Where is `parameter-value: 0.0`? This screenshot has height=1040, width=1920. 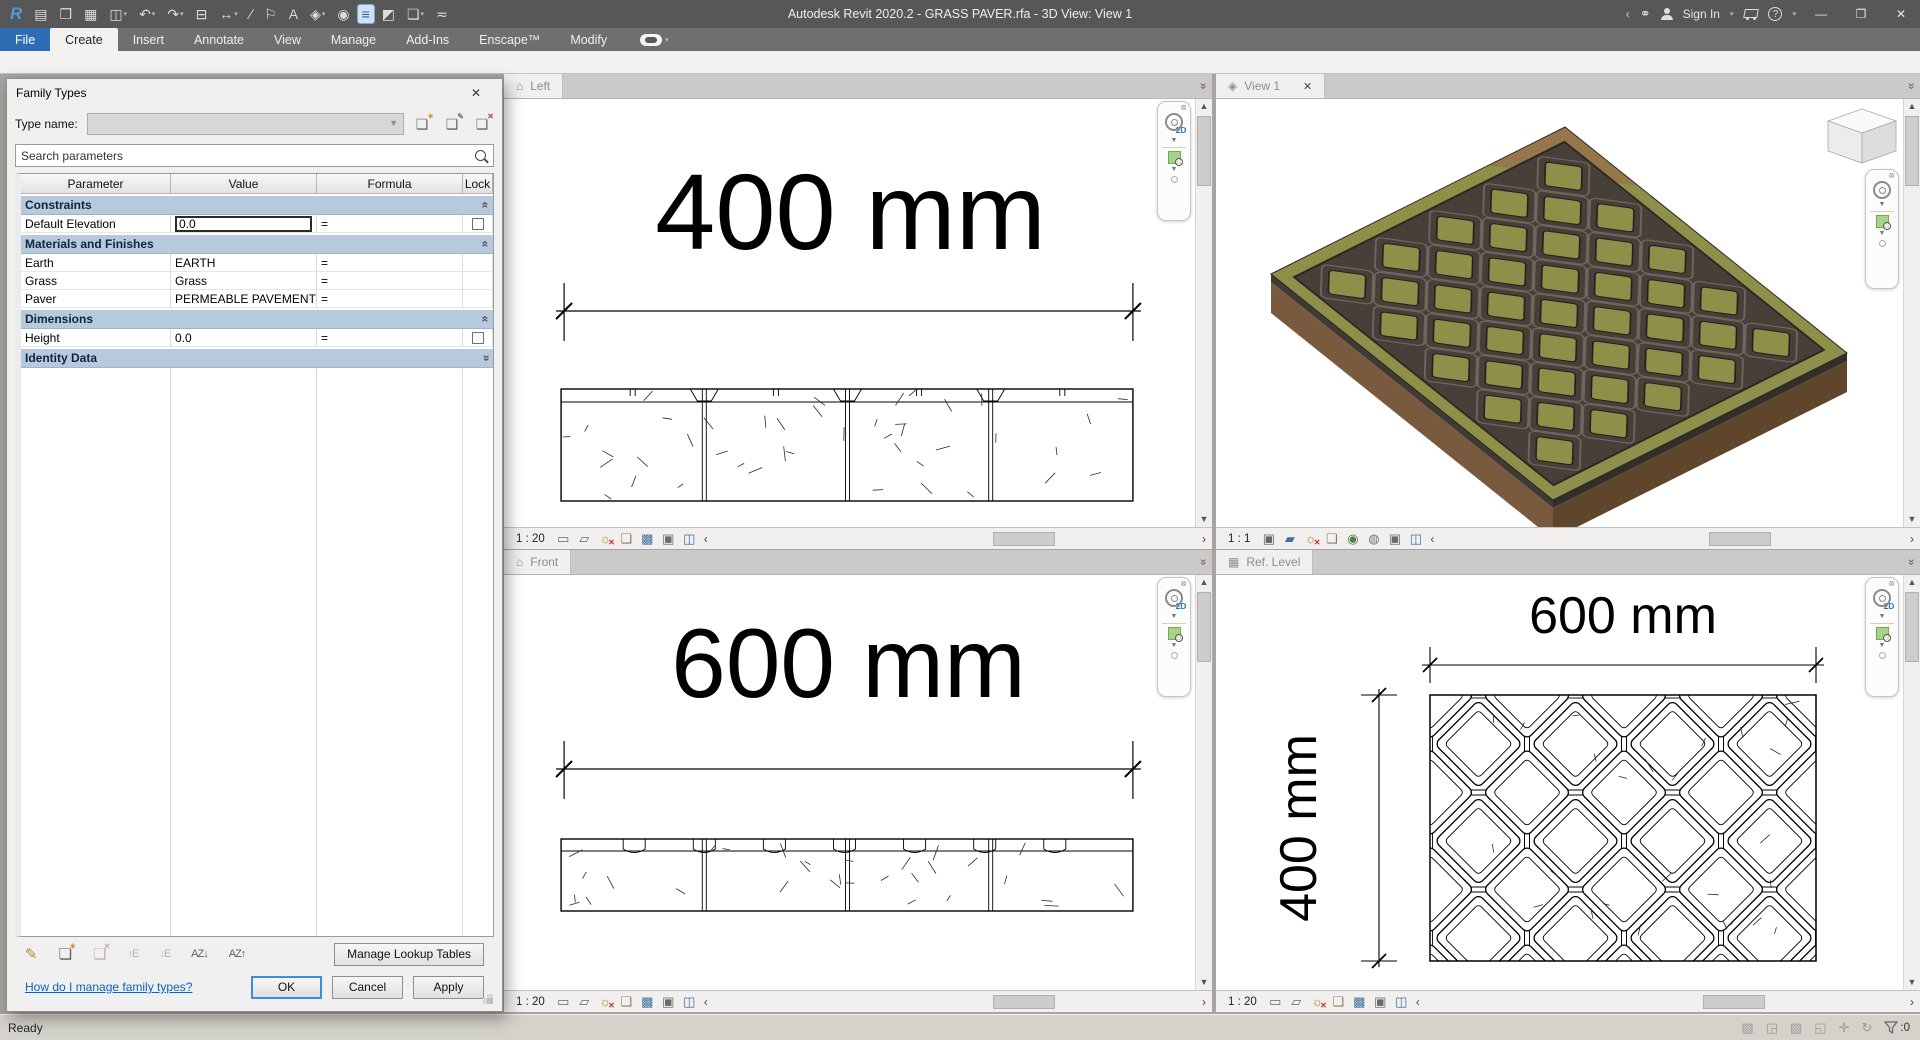 parameter-value: 0.0 is located at coordinates (244, 338).